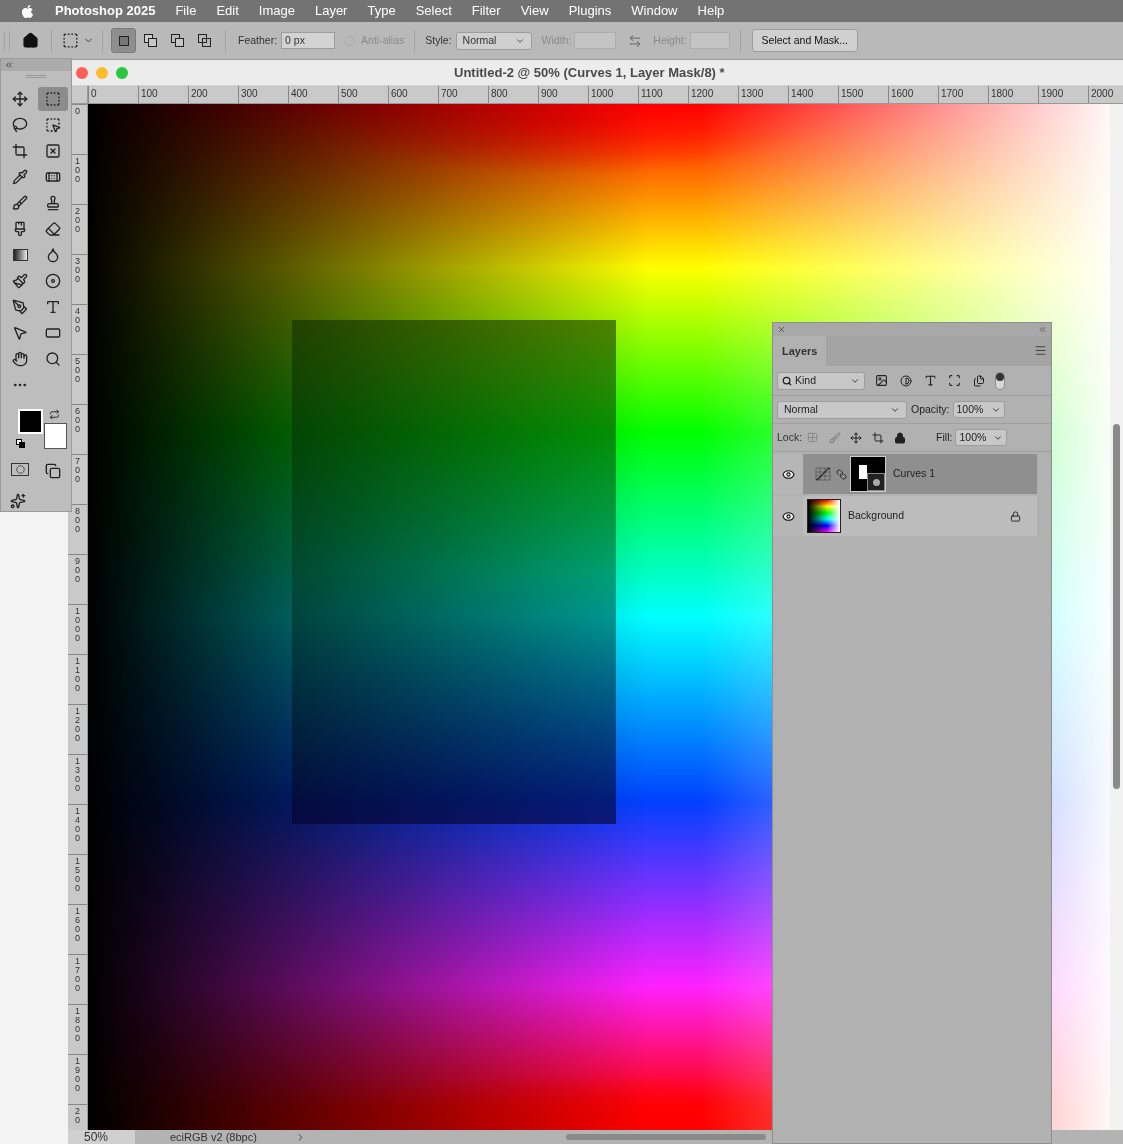  I want to click on smart-object-icon, so click(979, 380).